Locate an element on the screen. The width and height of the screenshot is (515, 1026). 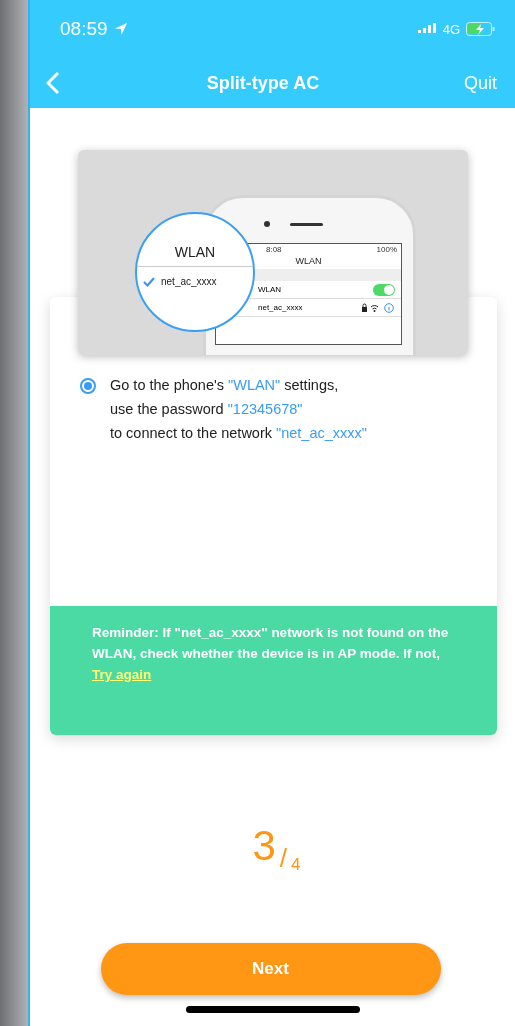
phone-screen-title: WLAN is located at coordinates (308, 261).